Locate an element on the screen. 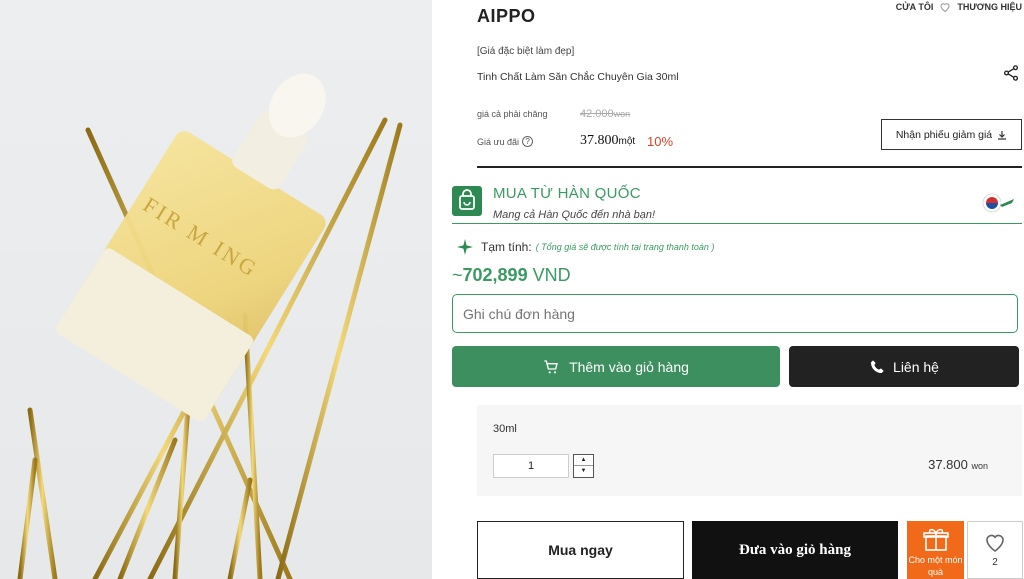  quantity-stepper: ▲ ▼ is located at coordinates (583, 466).